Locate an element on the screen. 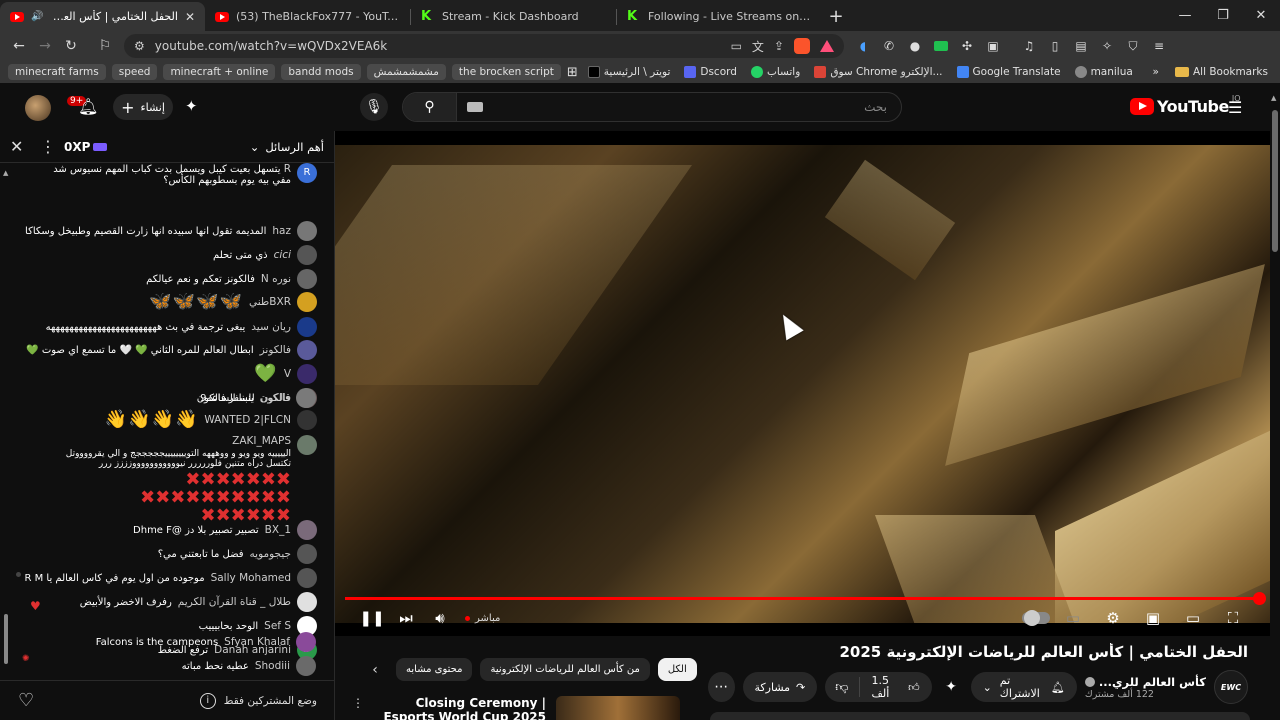 The width and height of the screenshot is (1280, 720). description-box-edge is located at coordinates (980, 716).